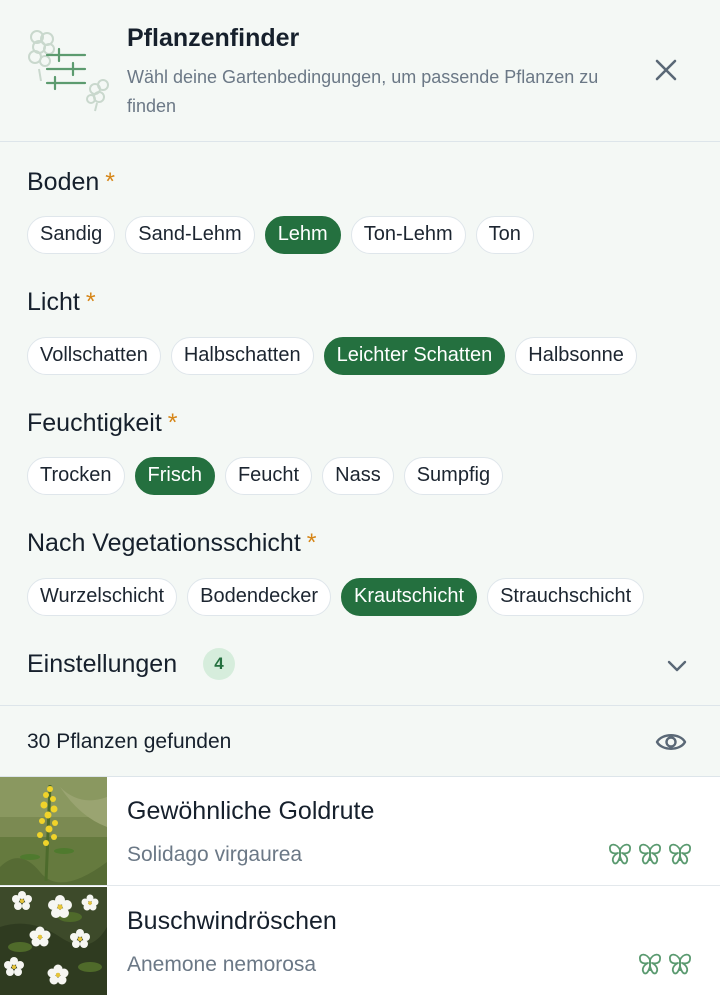 Image resolution: width=720 pixels, height=995 pixels. I want to click on chip-light-halbsonne: Halbsonne, so click(576, 356).